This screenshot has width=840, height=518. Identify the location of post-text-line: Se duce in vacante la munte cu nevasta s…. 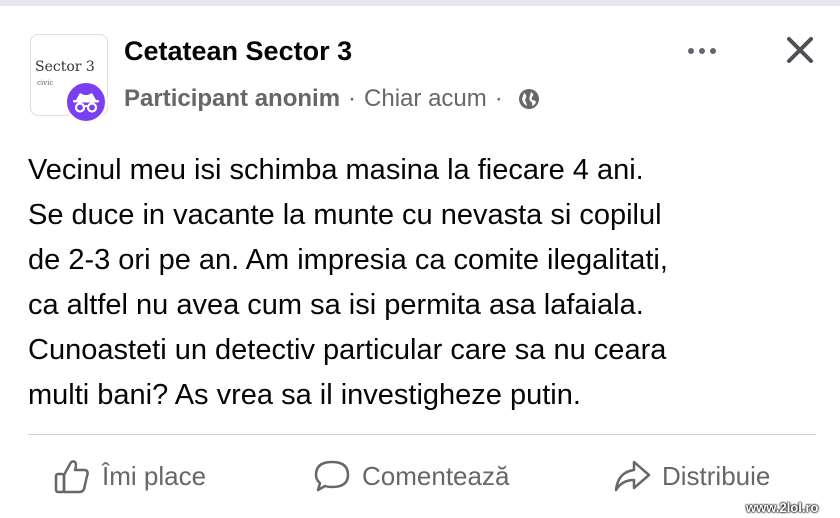
(345, 215).